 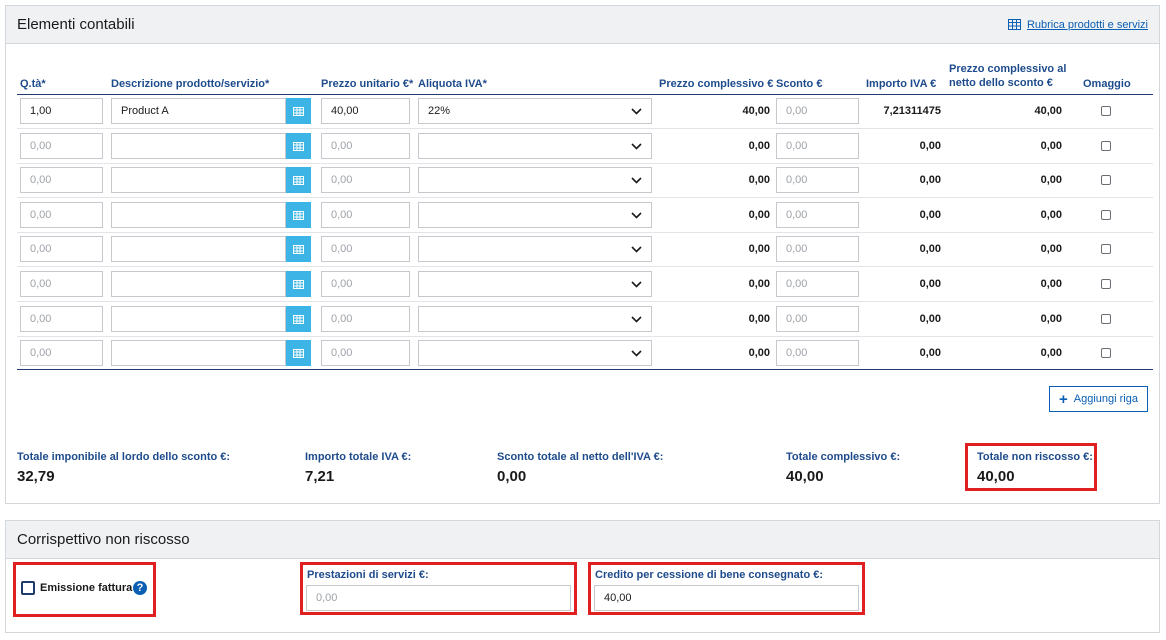 I want to click on vat-rate-select: 22%, so click(x=535, y=111).